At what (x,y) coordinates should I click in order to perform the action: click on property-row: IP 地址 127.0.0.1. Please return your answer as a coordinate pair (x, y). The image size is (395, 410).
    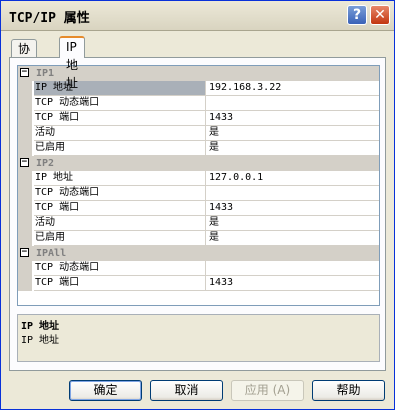
    Looking at the image, I should click on (198, 178).